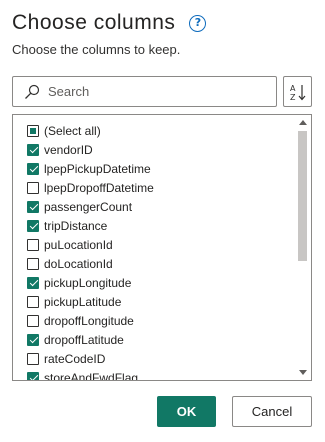  Describe the element at coordinates (33, 130) in the screenshot. I see `select-all-checkbox` at that location.